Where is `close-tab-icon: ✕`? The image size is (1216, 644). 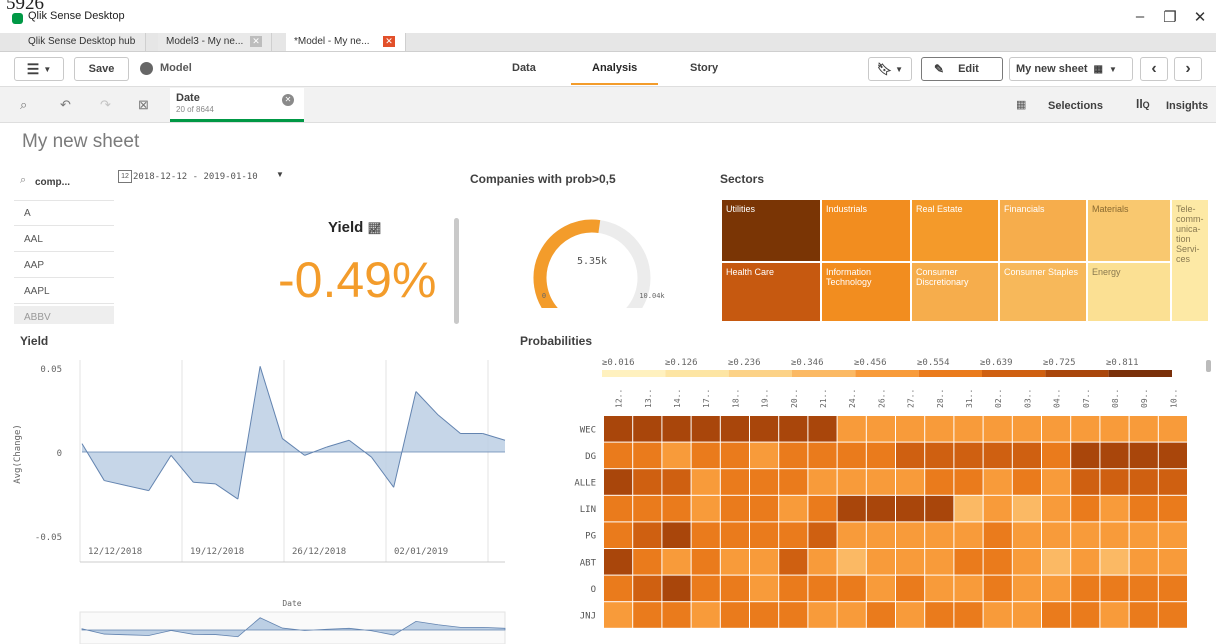
close-tab-icon: ✕ is located at coordinates (389, 41).